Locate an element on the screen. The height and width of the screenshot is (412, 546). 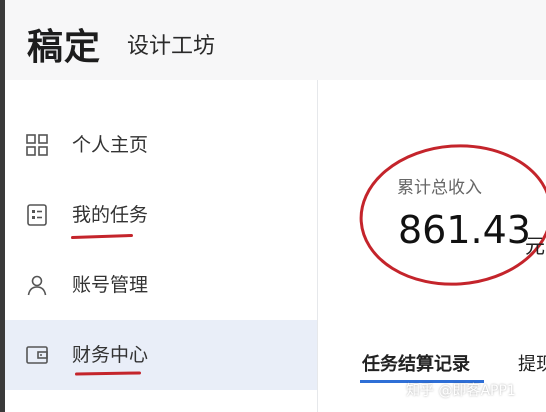
task-list-icon is located at coordinates (37, 215).